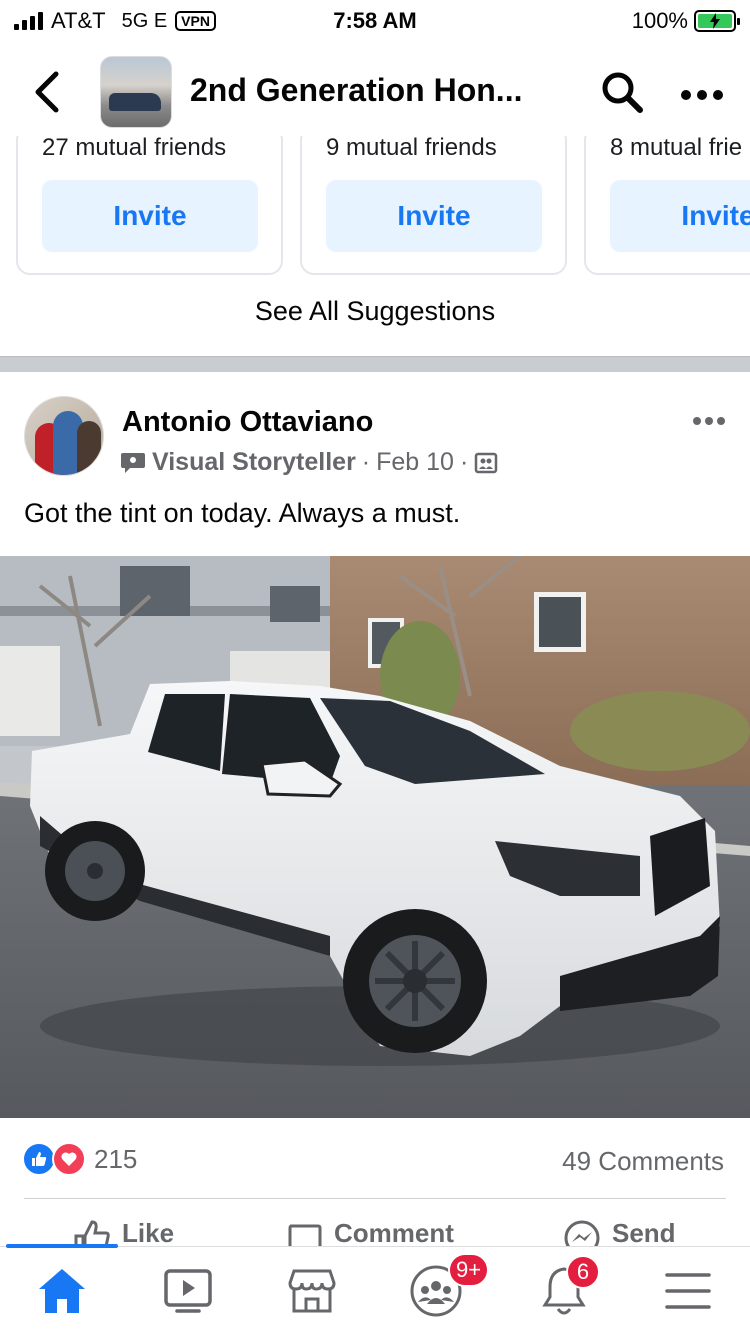 The image size is (750, 1334). I want to click on video-icon, so click(188, 1291).